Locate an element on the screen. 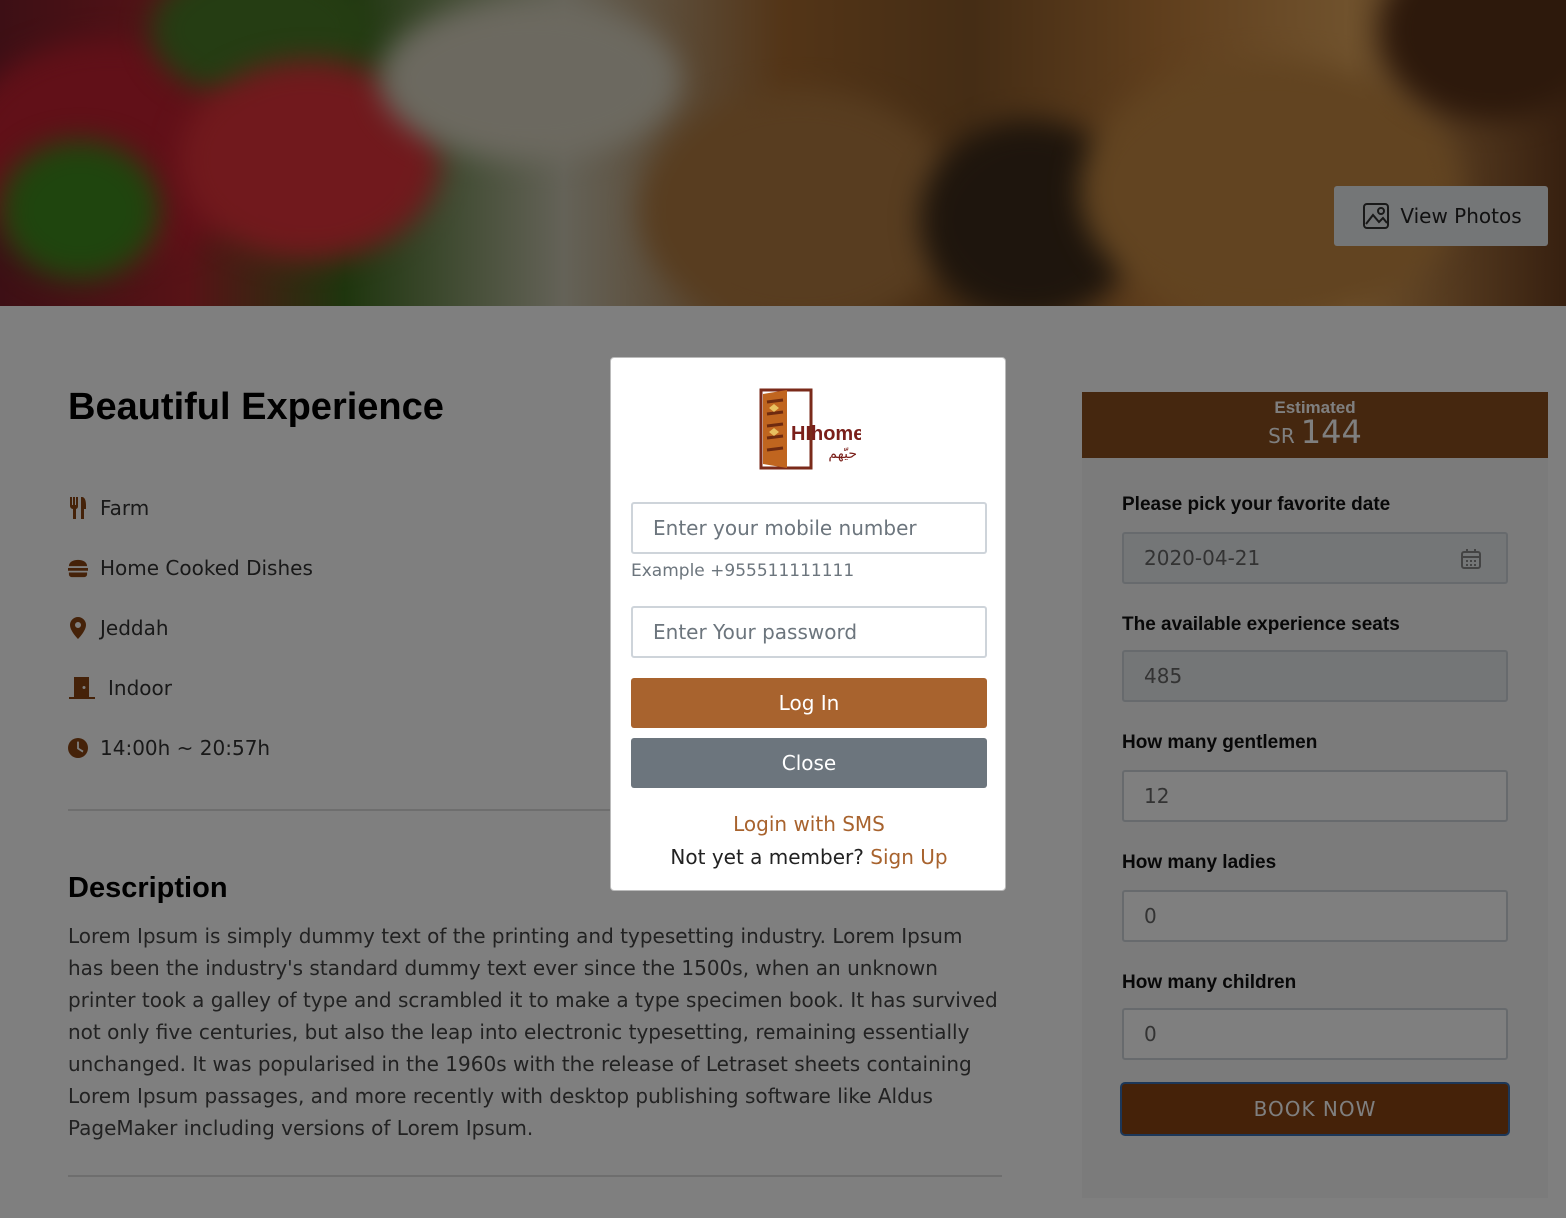 This screenshot has width=1566, height=1218. signup-prompt: Not yet a member? Sign Up is located at coordinates (809, 857).